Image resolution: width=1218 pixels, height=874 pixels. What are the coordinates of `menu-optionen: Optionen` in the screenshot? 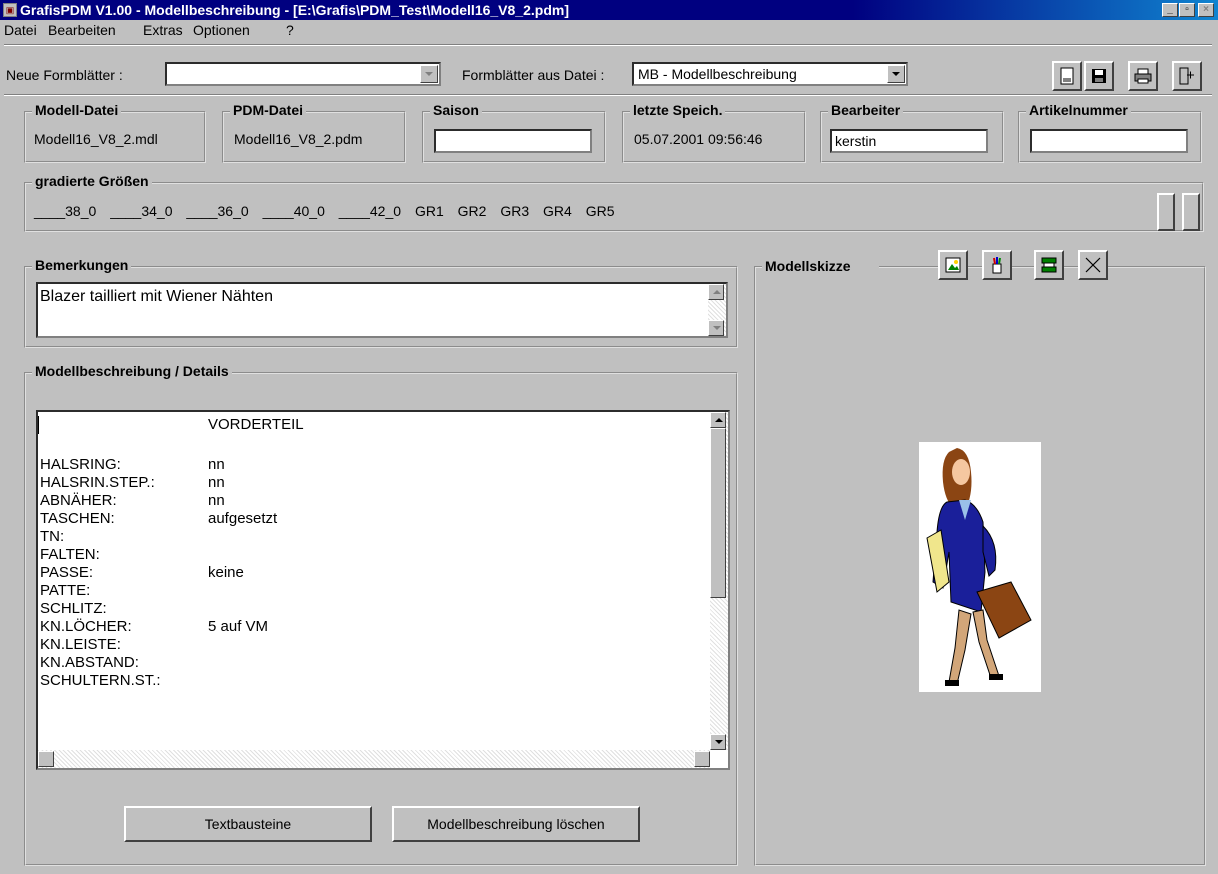 It's located at (221, 30).